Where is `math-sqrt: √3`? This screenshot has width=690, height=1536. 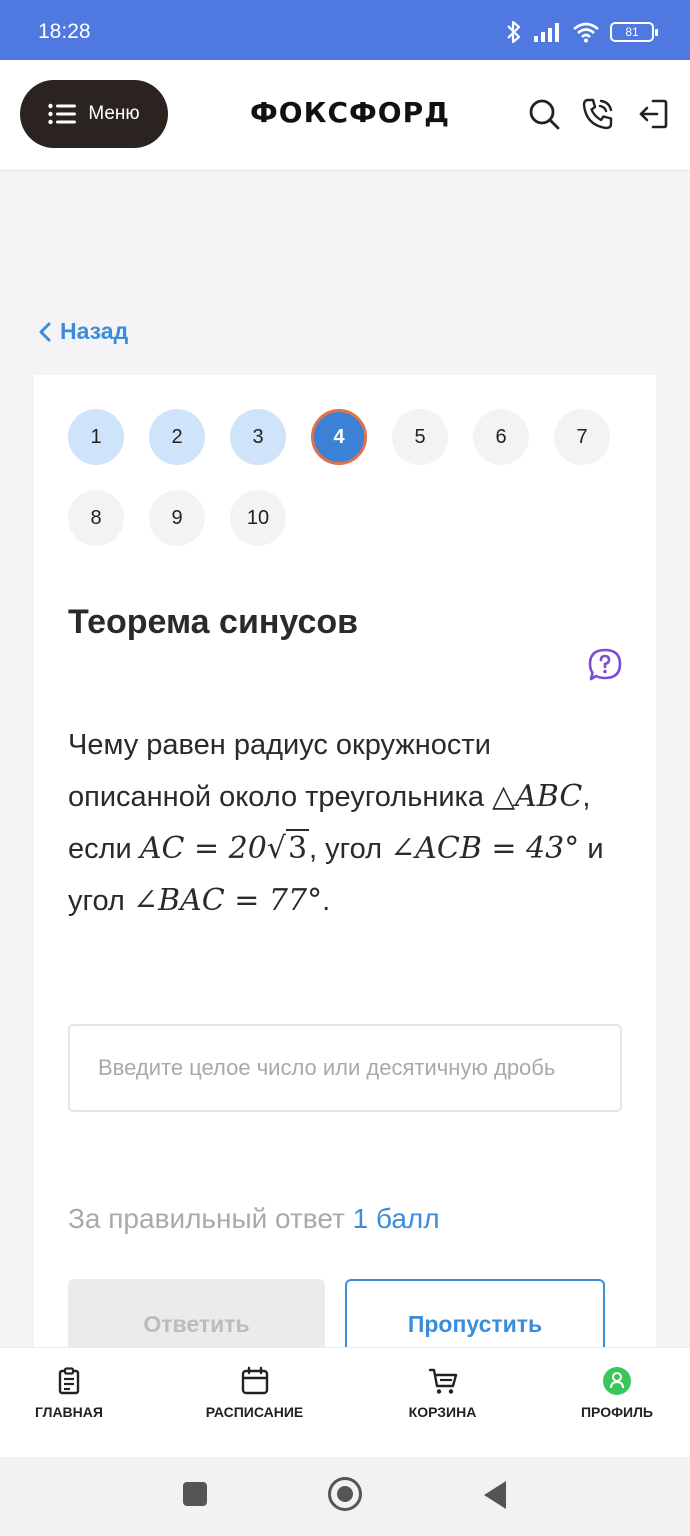 math-sqrt: √3 is located at coordinates (288, 847).